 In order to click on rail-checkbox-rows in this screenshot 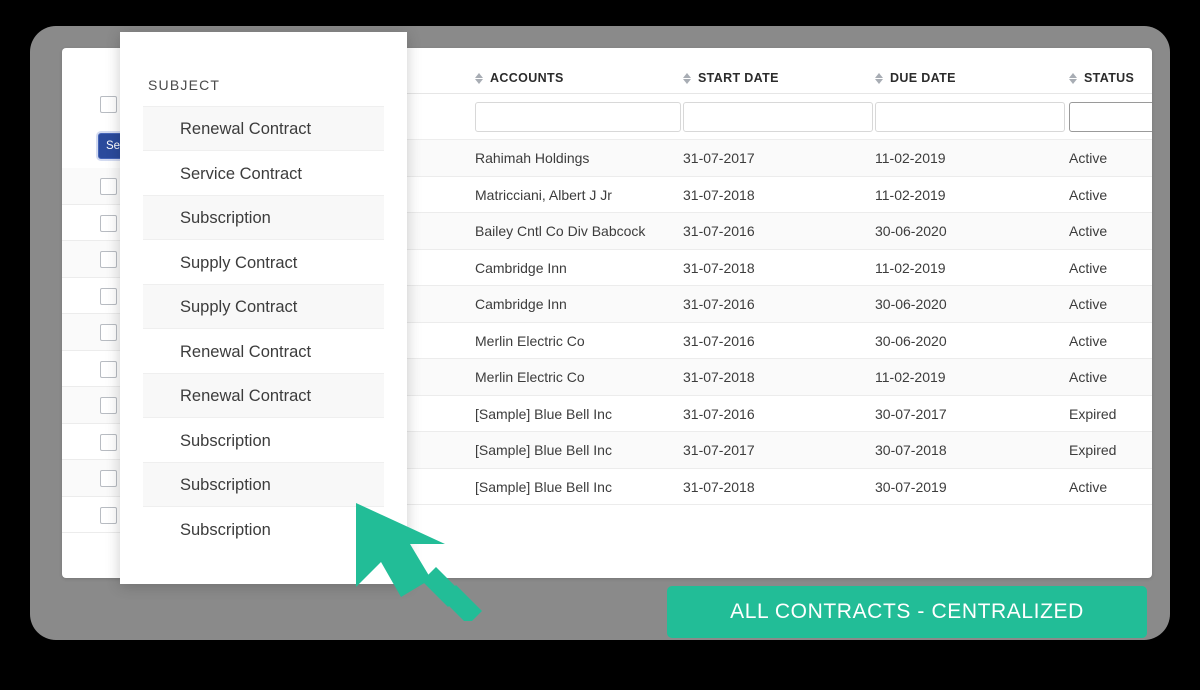, I will do `click(92, 350)`.